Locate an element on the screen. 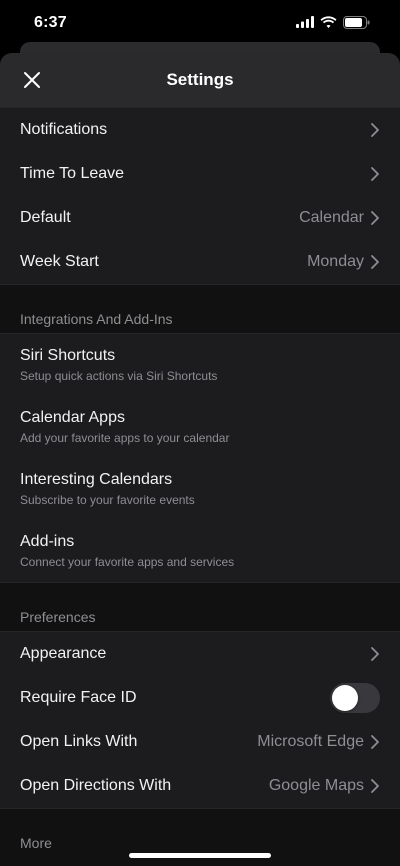 This screenshot has width=400, height=866. row-value: Calendar is located at coordinates (331, 217).